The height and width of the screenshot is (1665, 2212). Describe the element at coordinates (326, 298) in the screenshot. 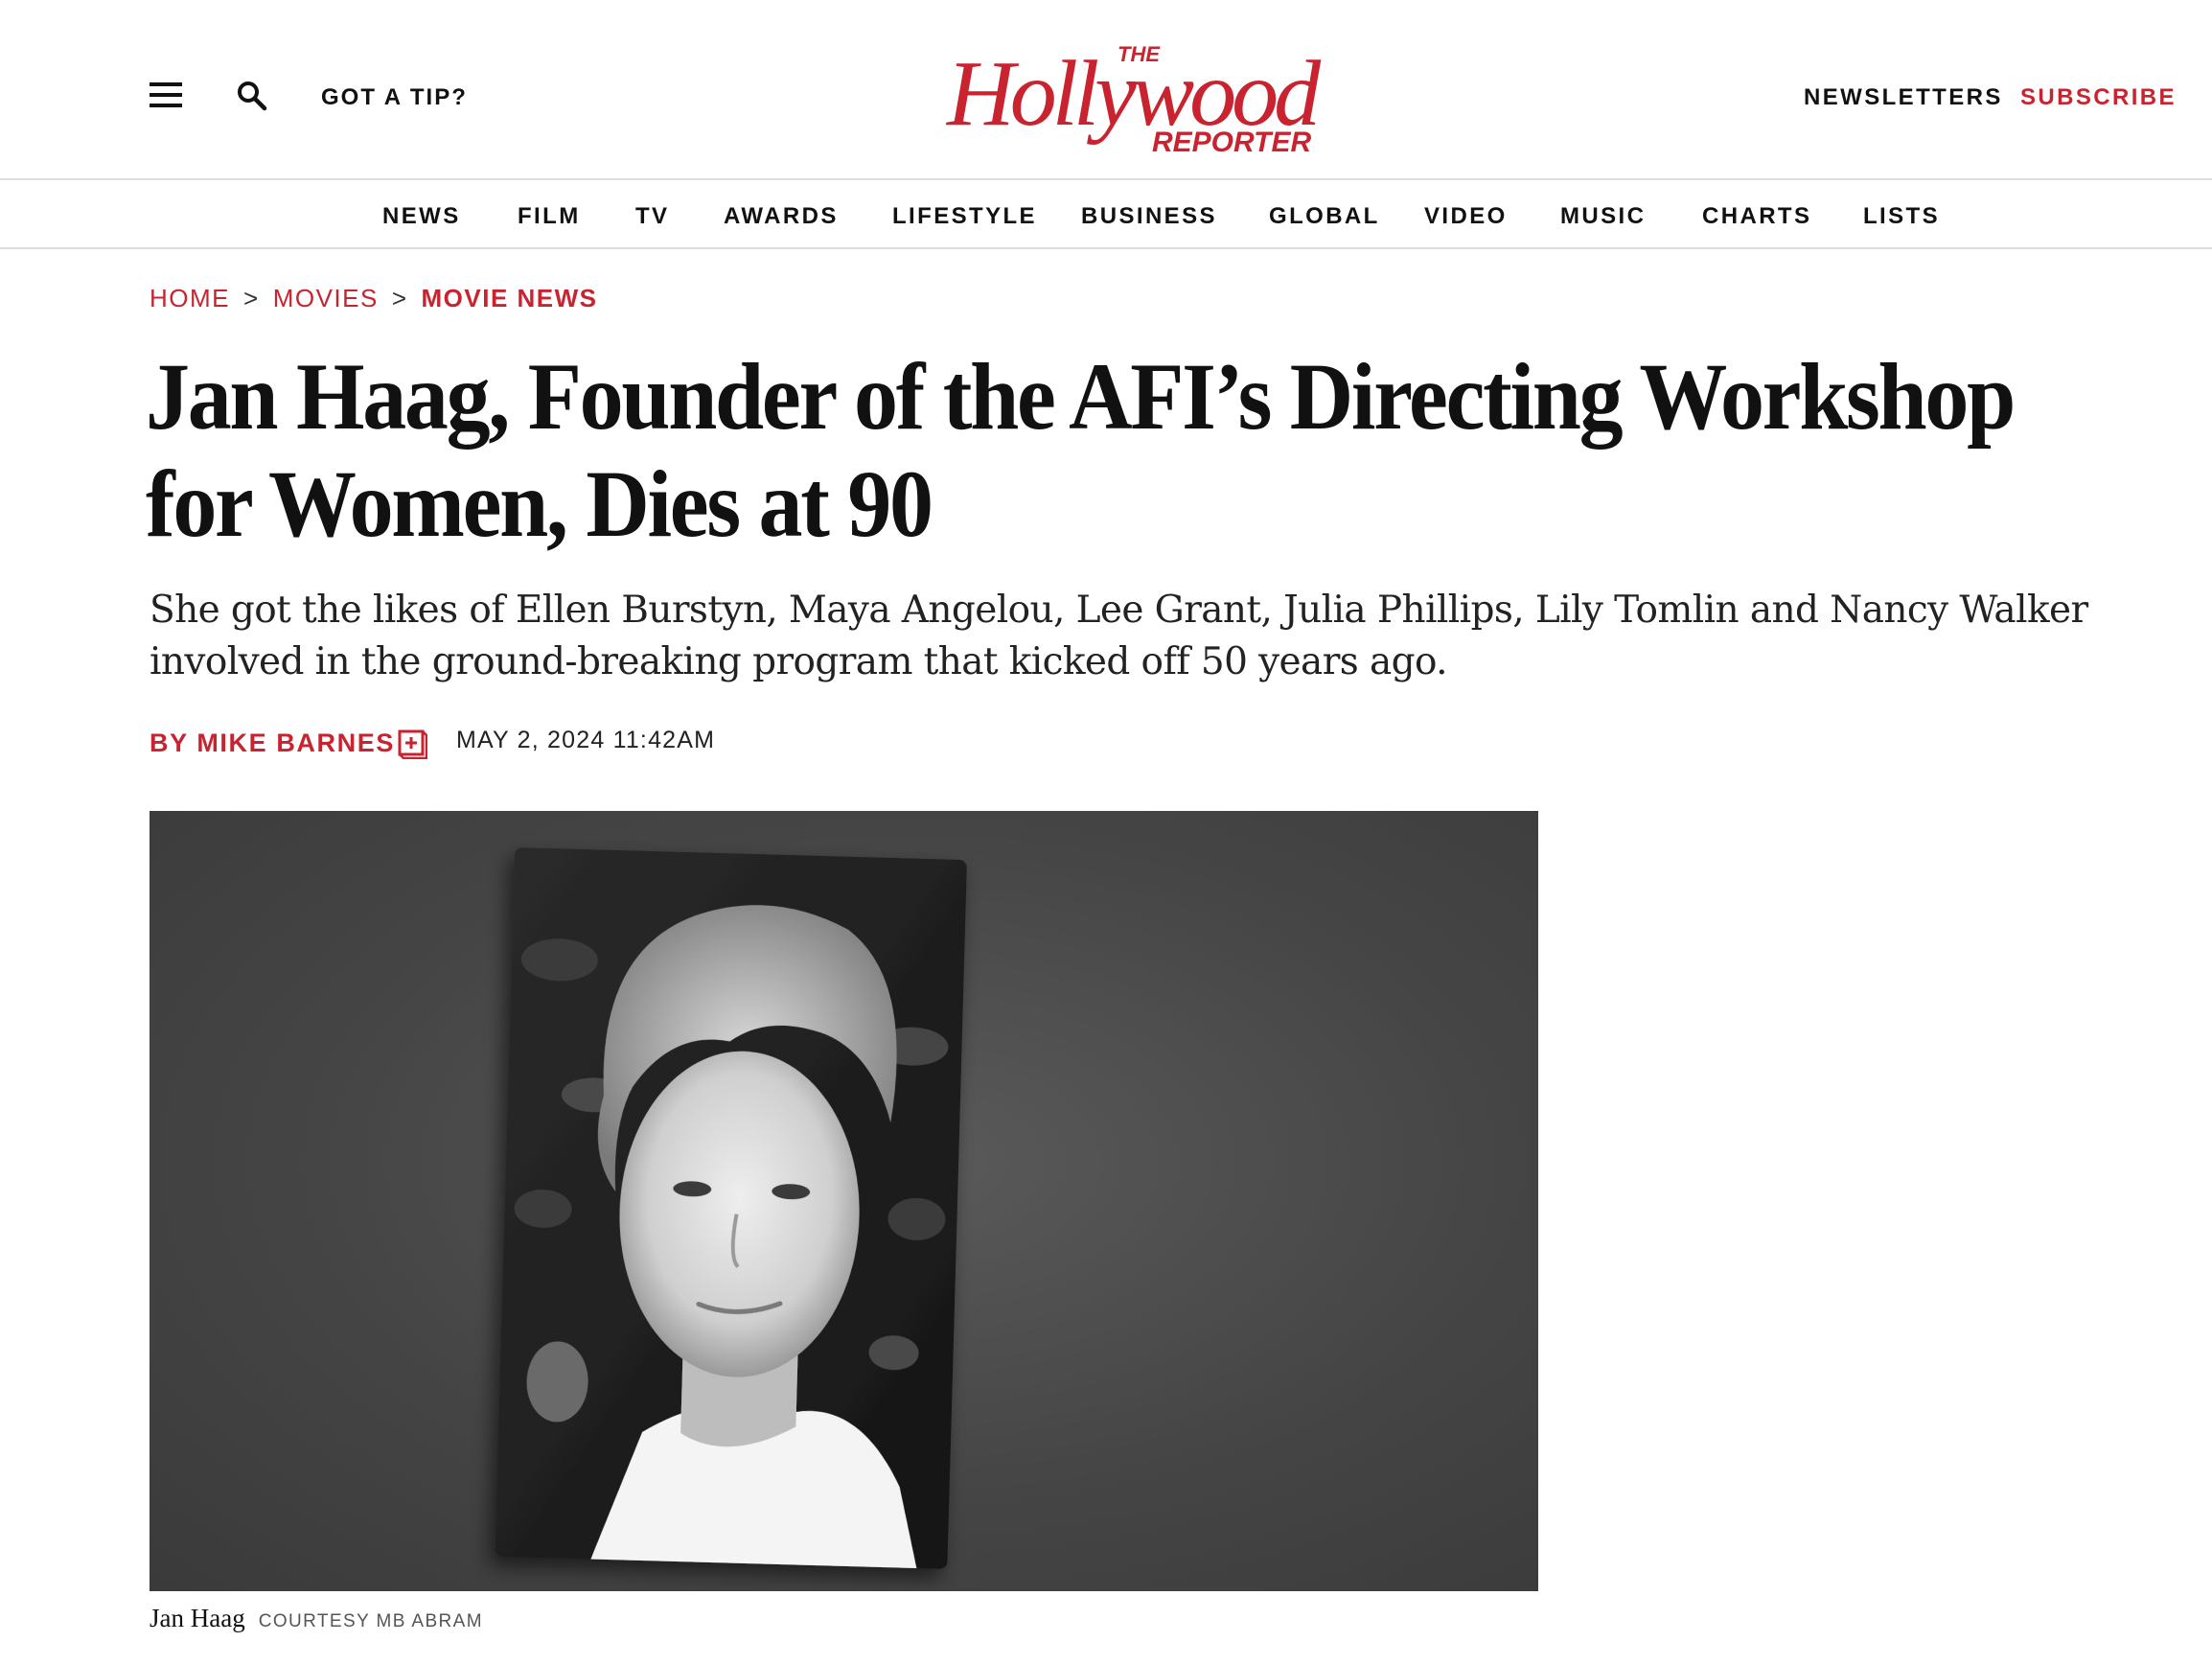

I see `breadcrumb-movies: MOVIES` at that location.